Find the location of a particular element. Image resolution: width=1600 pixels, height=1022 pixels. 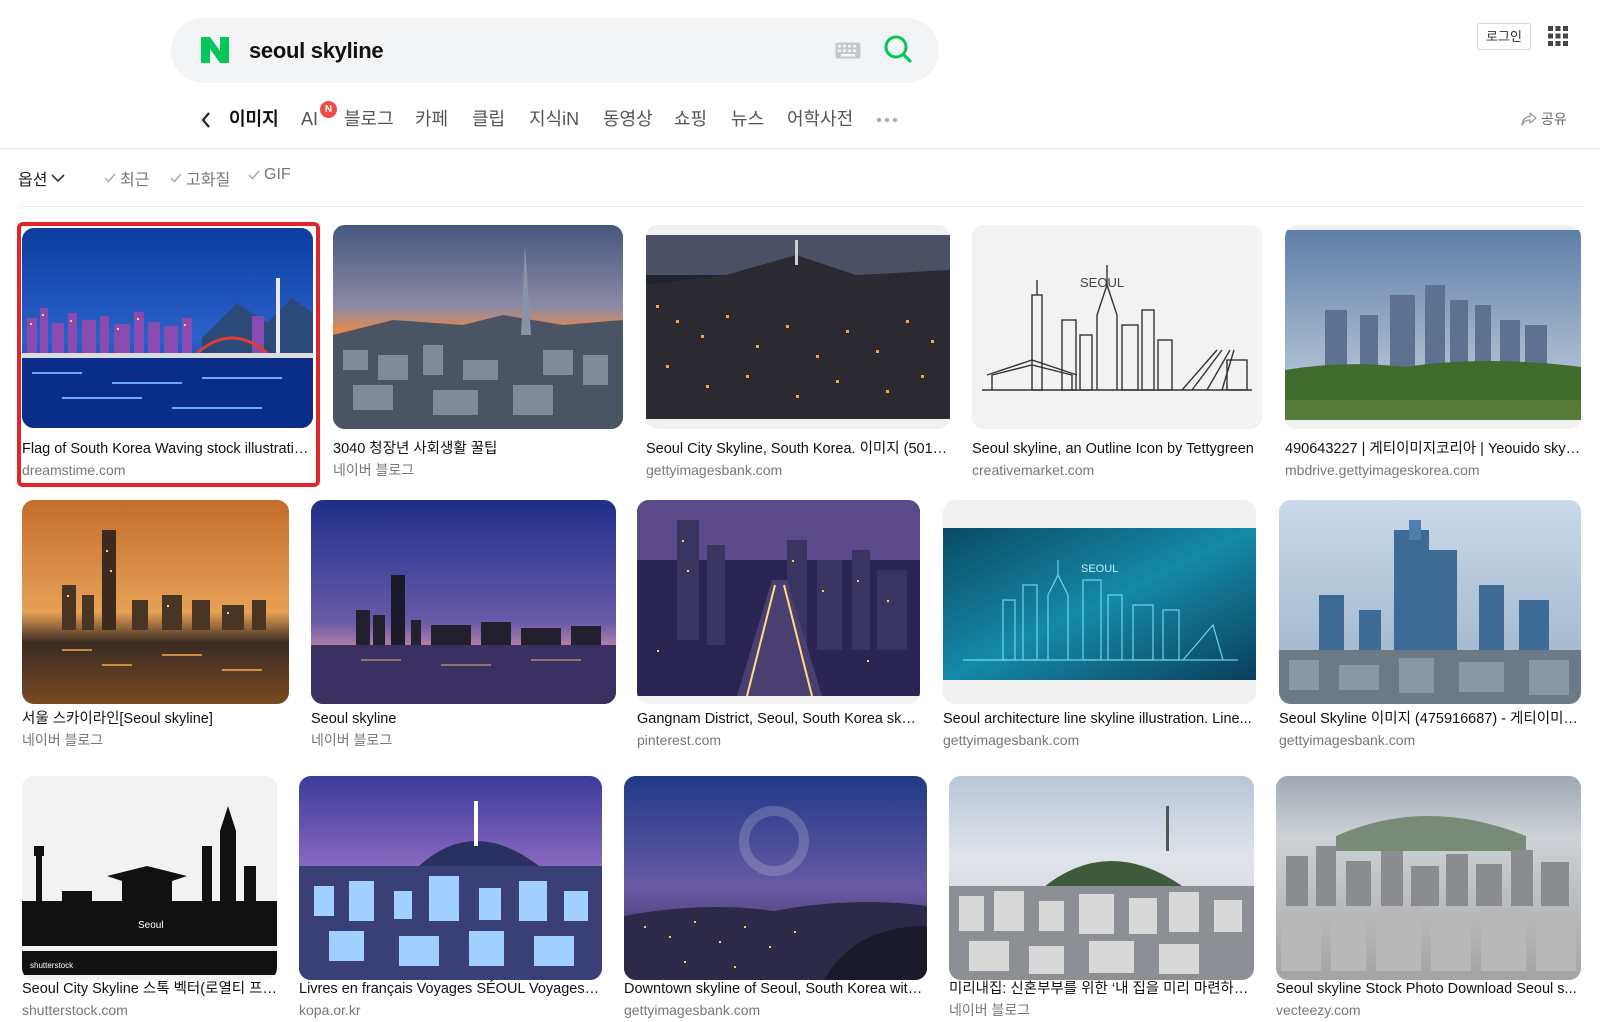

result-source: mbdrive.gettyimageskorea.com is located at coordinates (1382, 470).